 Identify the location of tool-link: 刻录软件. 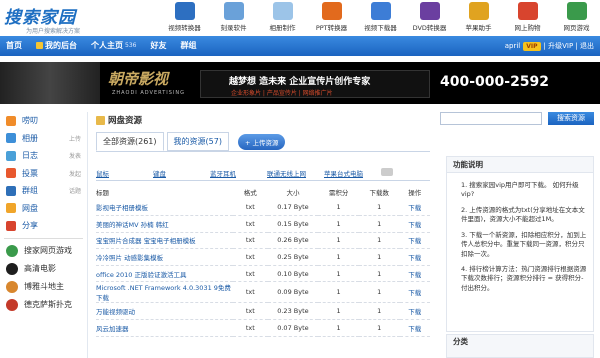
(233, 17).